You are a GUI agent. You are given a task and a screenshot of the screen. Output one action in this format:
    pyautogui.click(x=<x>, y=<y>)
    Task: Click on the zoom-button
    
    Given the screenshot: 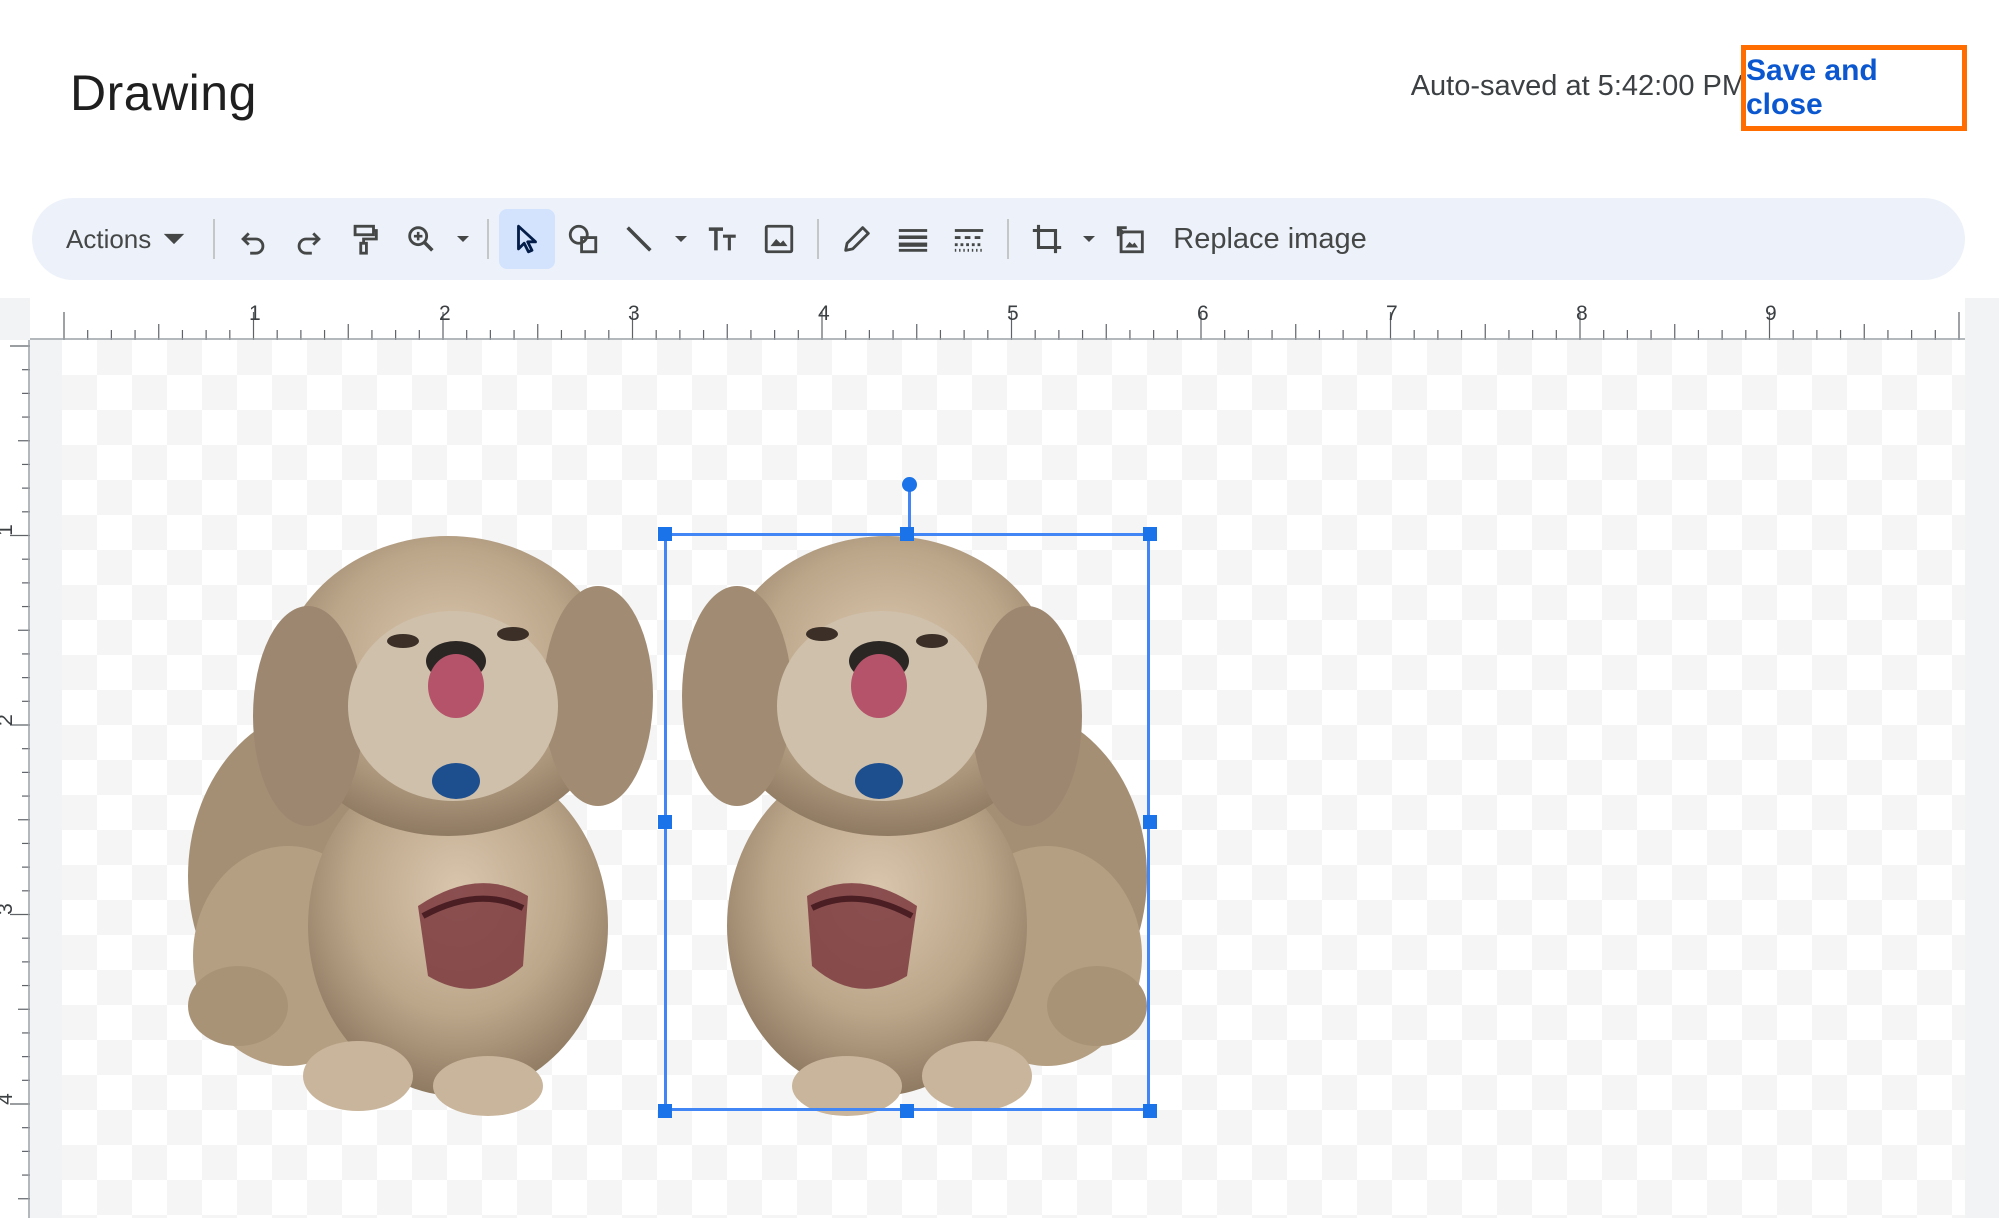 What is the action you would take?
    pyautogui.click(x=421, y=239)
    